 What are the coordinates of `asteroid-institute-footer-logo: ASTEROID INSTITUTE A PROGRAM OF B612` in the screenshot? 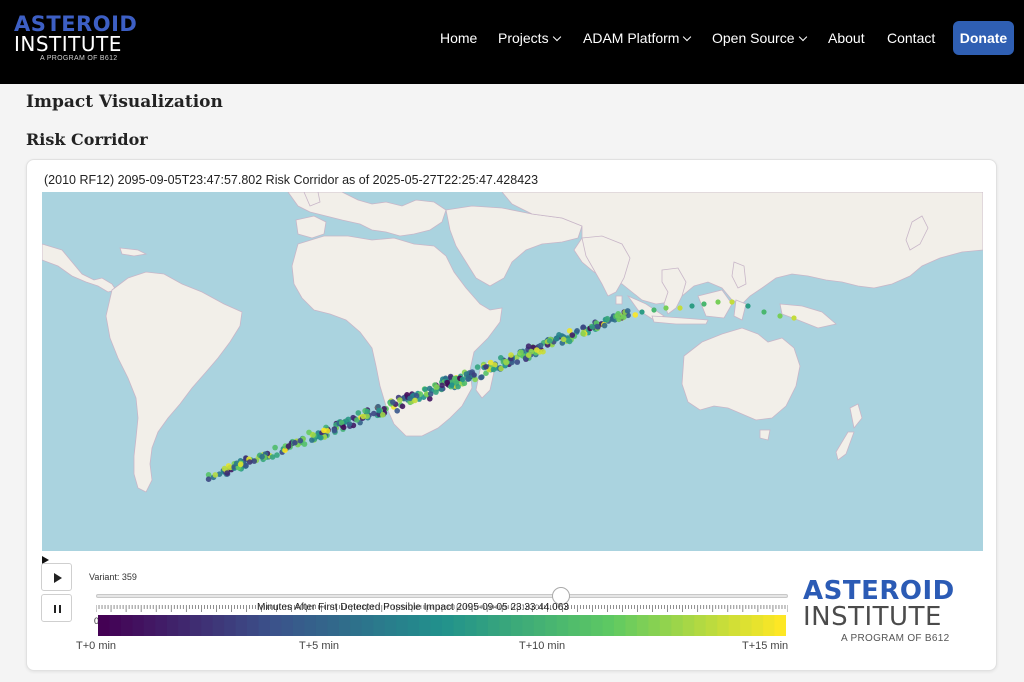 It's located at (890, 614).